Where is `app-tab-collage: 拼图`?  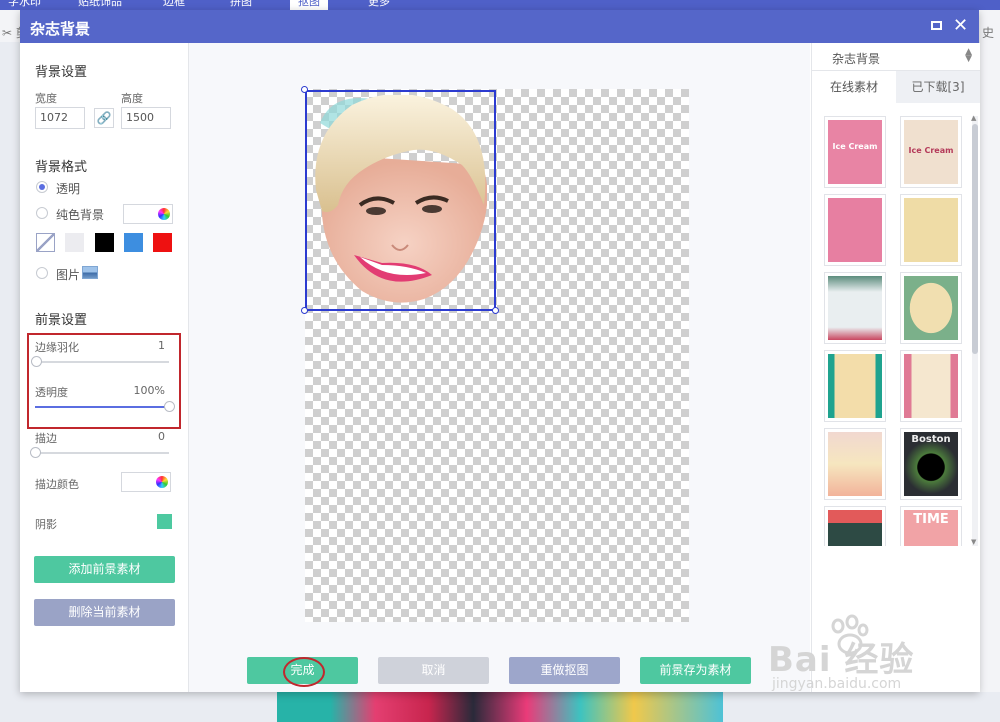 app-tab-collage: 拼图 is located at coordinates (241, 5).